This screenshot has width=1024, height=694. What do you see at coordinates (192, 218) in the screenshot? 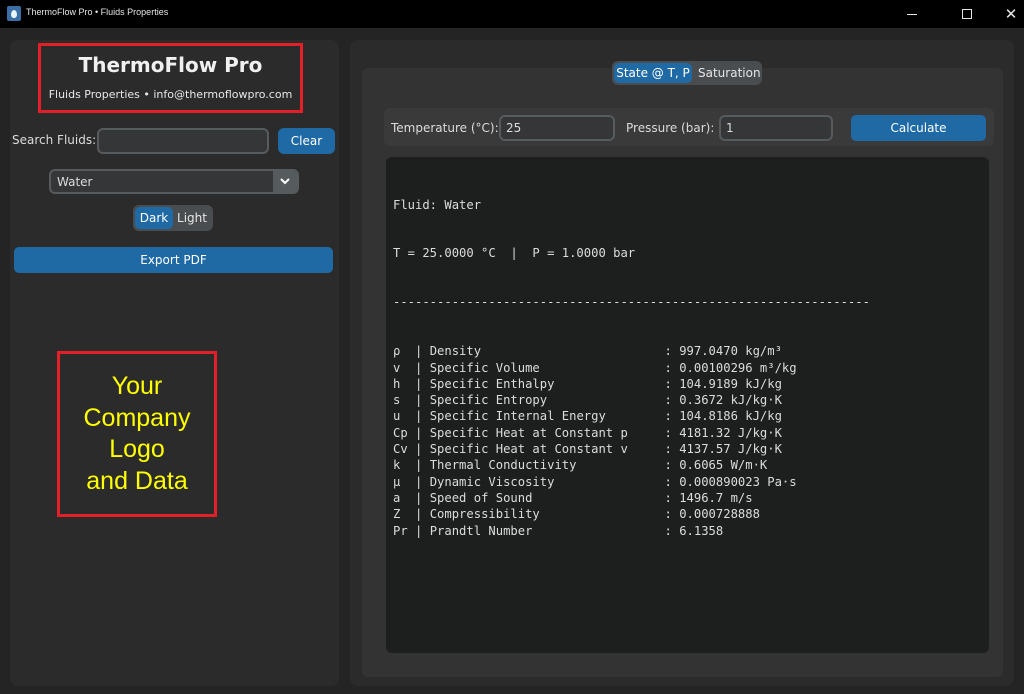
I see `theme-light-option: Light` at bounding box center [192, 218].